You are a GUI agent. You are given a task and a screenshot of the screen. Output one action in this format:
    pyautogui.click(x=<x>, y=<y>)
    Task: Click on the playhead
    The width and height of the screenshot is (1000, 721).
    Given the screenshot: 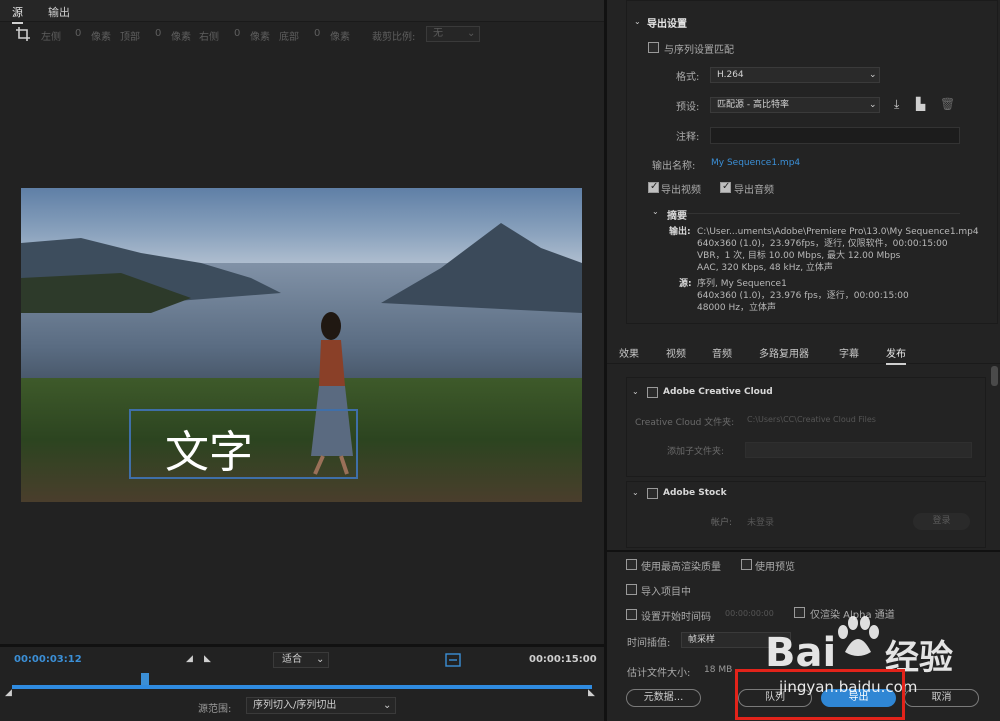 What is the action you would take?
    pyautogui.click(x=145, y=679)
    